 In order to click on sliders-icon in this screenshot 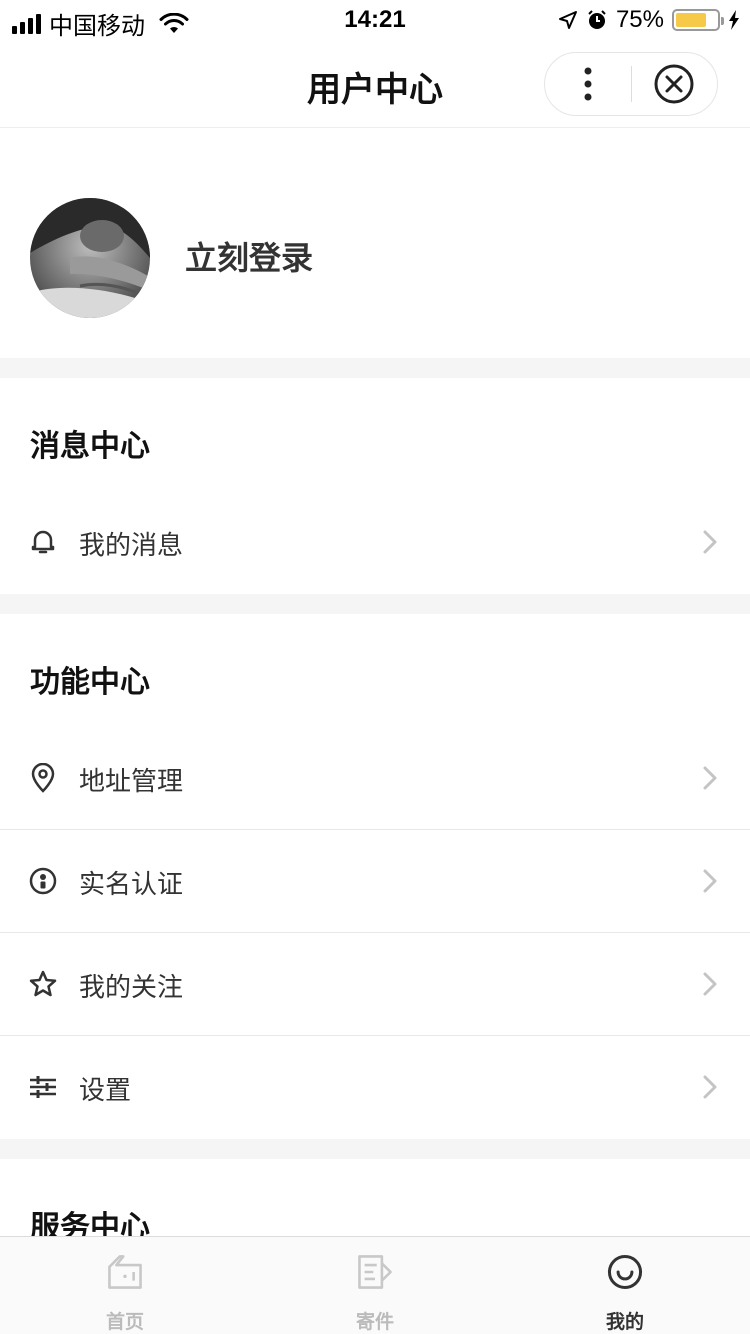, I will do `click(43, 1087)`.